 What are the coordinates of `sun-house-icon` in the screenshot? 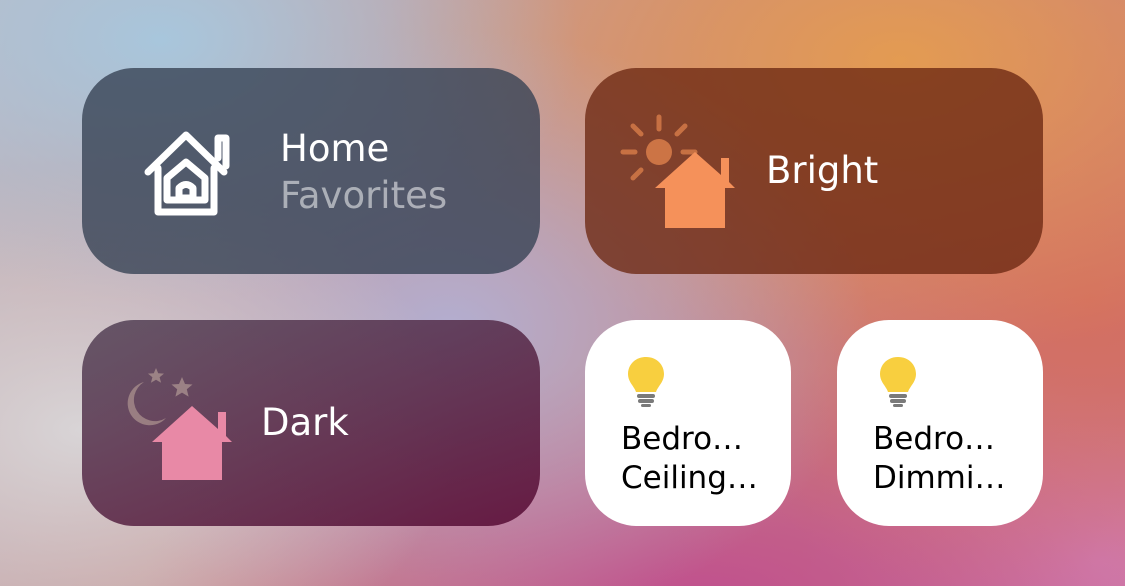 It's located at (677, 171).